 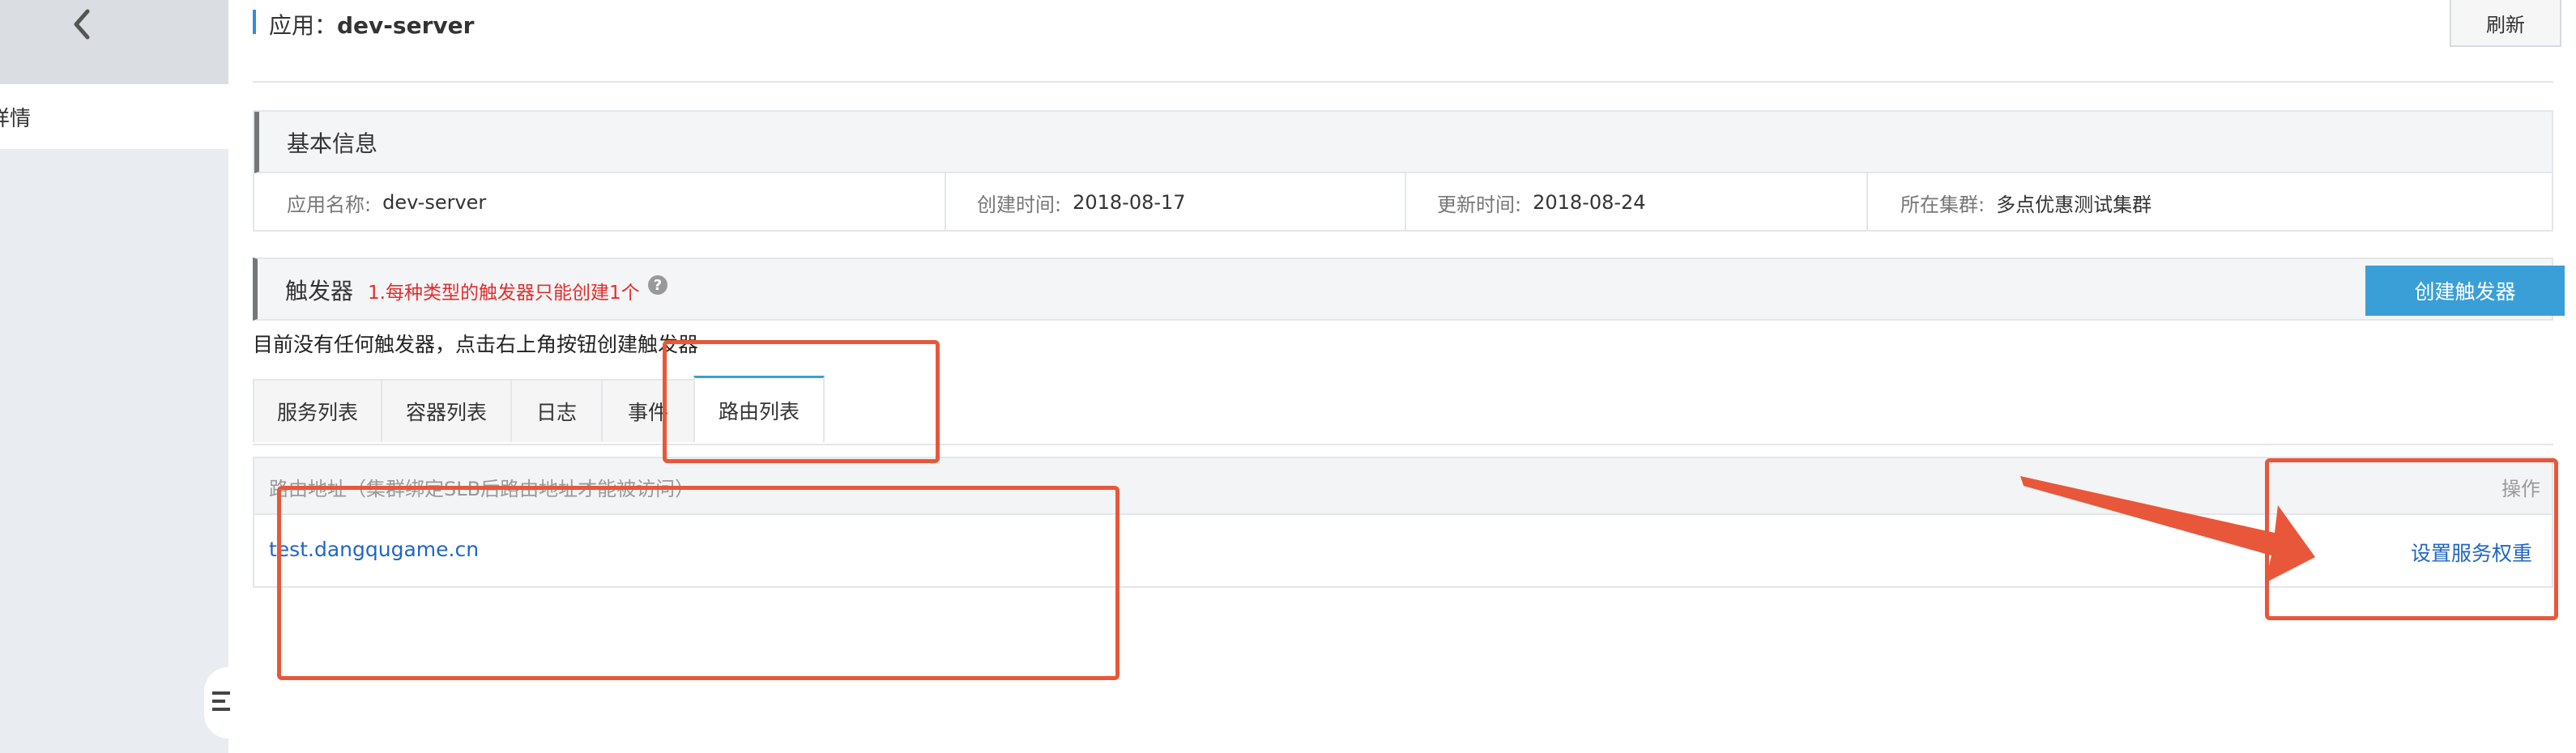 What do you see at coordinates (2167, 529) in the screenshot?
I see `annotation-arrow-icon` at bounding box center [2167, 529].